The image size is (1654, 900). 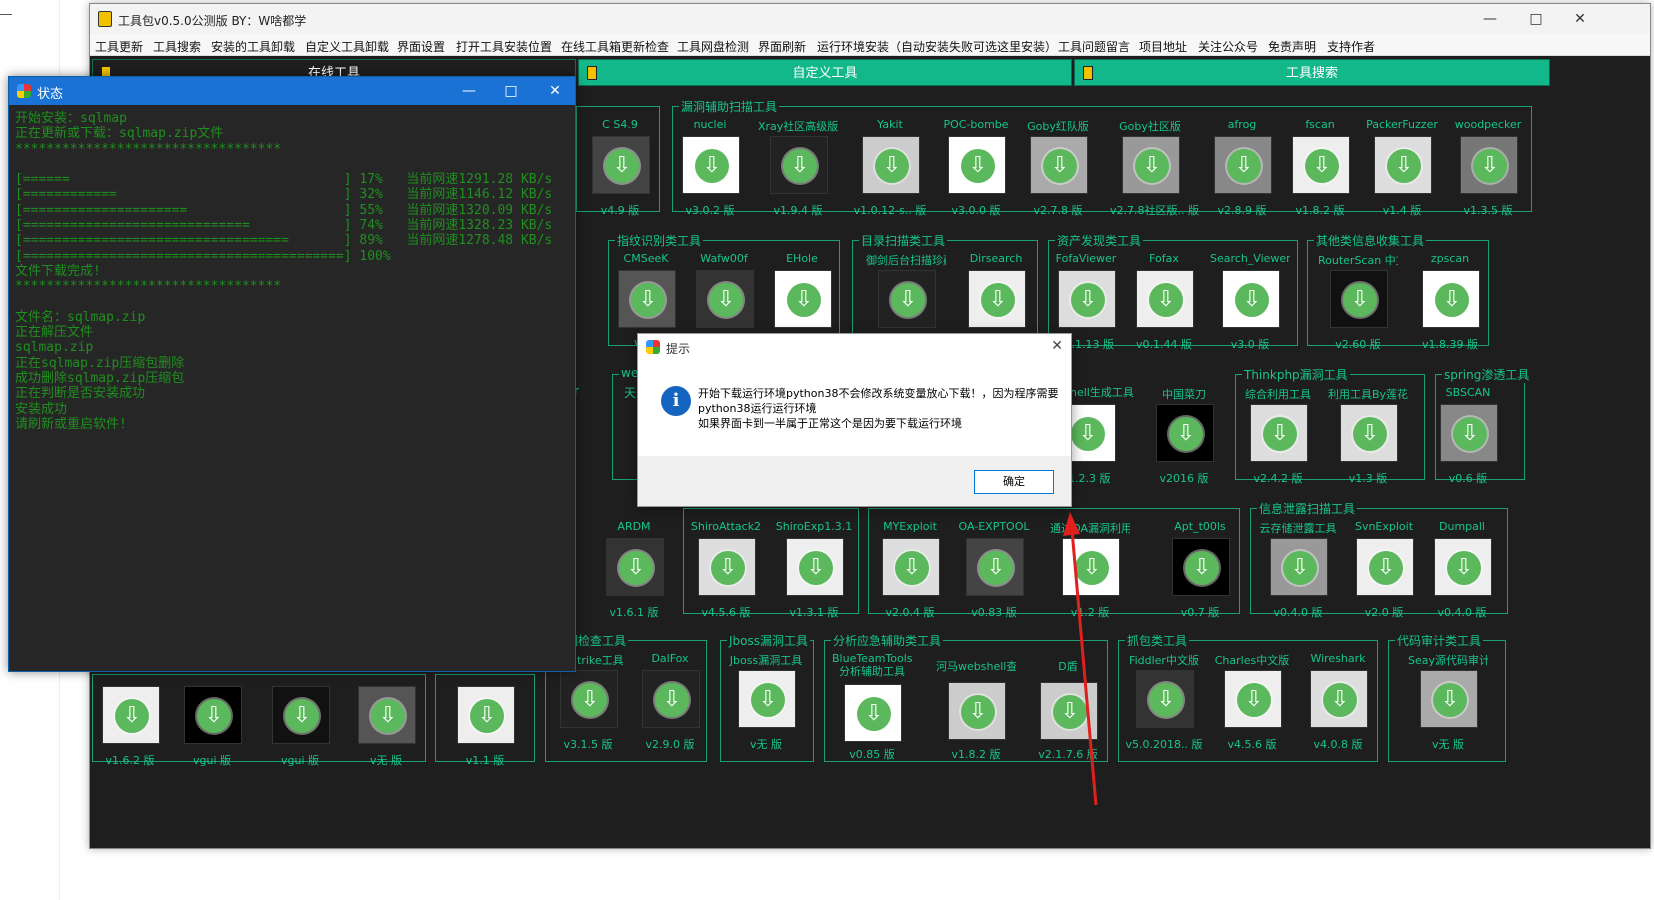 I want to click on tool-bottom-5: ⇩ v1.1 版, so click(x=485, y=723).